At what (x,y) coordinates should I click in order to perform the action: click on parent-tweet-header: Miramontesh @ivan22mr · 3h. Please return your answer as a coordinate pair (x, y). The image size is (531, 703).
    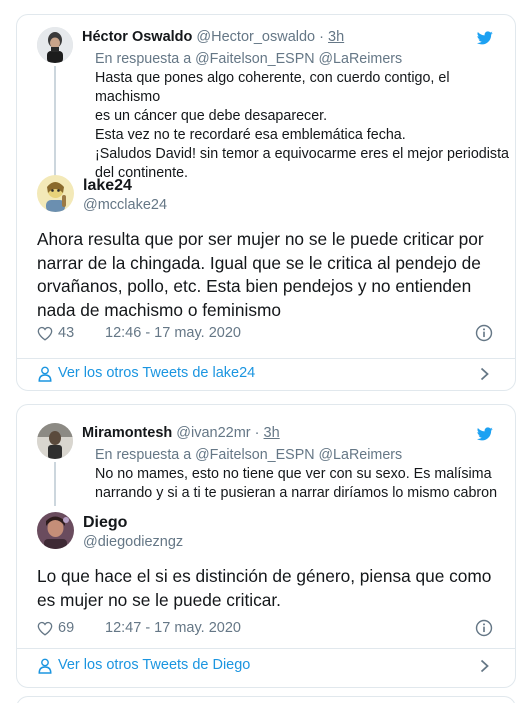
    Looking at the image, I should click on (181, 433).